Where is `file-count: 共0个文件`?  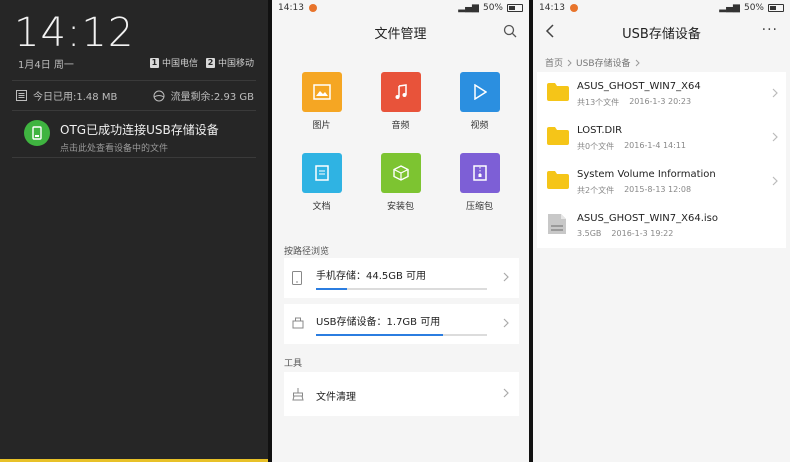 file-count: 共0个文件 is located at coordinates (596, 146).